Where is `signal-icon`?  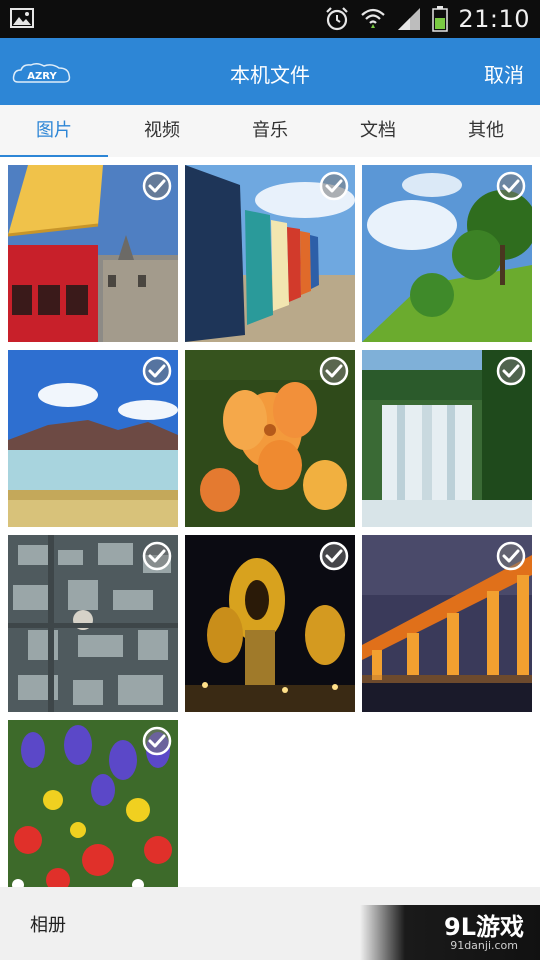 signal-icon is located at coordinates (409, 19).